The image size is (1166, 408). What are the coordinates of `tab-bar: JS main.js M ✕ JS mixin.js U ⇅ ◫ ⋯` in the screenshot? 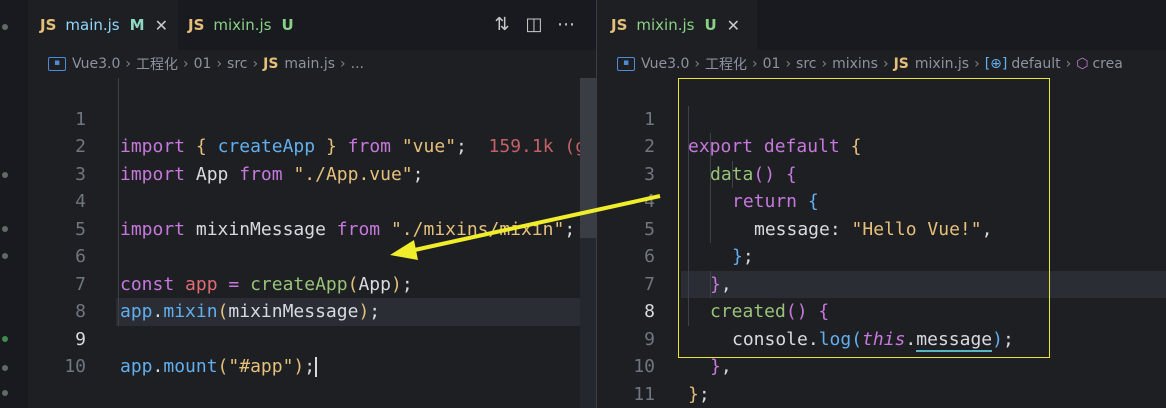 It's located at (312, 25).